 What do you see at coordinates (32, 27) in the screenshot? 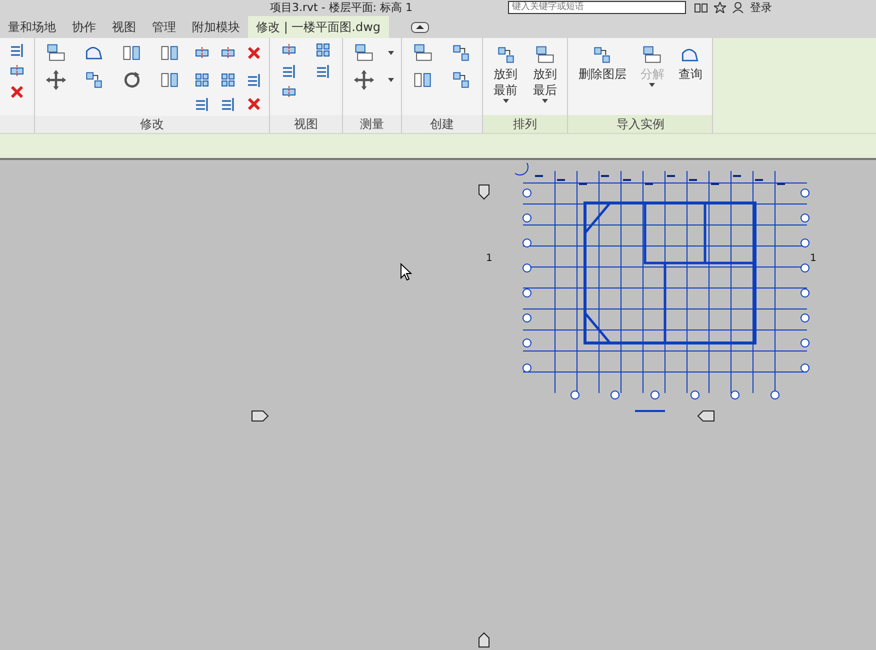
I see `ribbon-tab: 量和场地` at bounding box center [32, 27].